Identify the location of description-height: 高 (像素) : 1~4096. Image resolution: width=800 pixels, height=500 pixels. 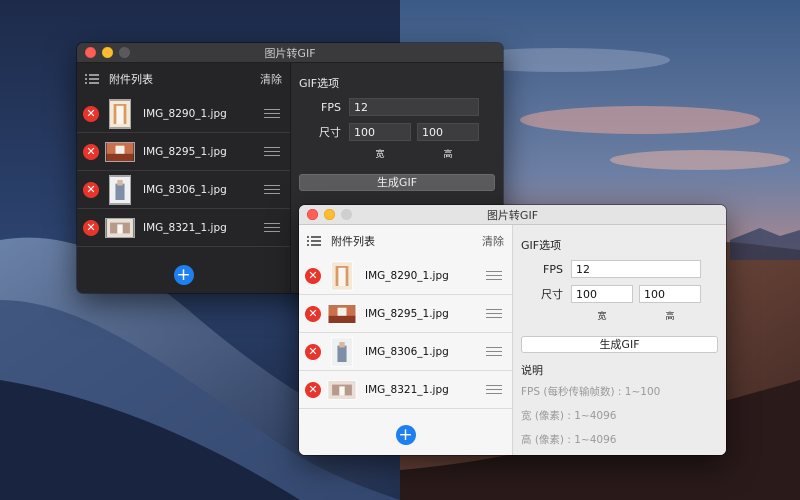
(569, 440).